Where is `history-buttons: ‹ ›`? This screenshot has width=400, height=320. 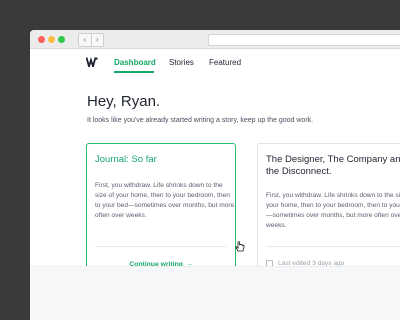 history-buttons: ‹ › is located at coordinates (91, 40).